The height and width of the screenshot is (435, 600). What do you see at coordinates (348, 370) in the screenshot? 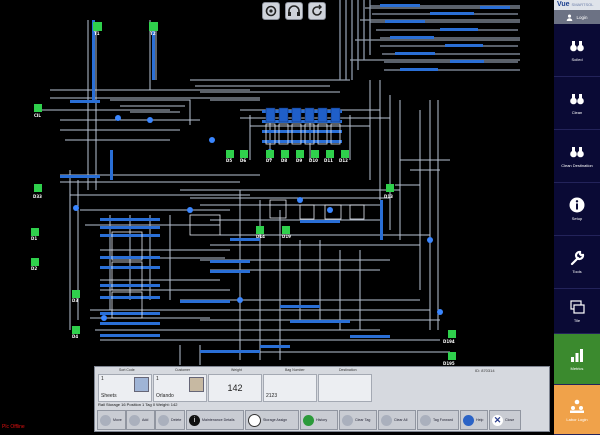
I see `destination-label: Destination` at bounding box center [348, 370].